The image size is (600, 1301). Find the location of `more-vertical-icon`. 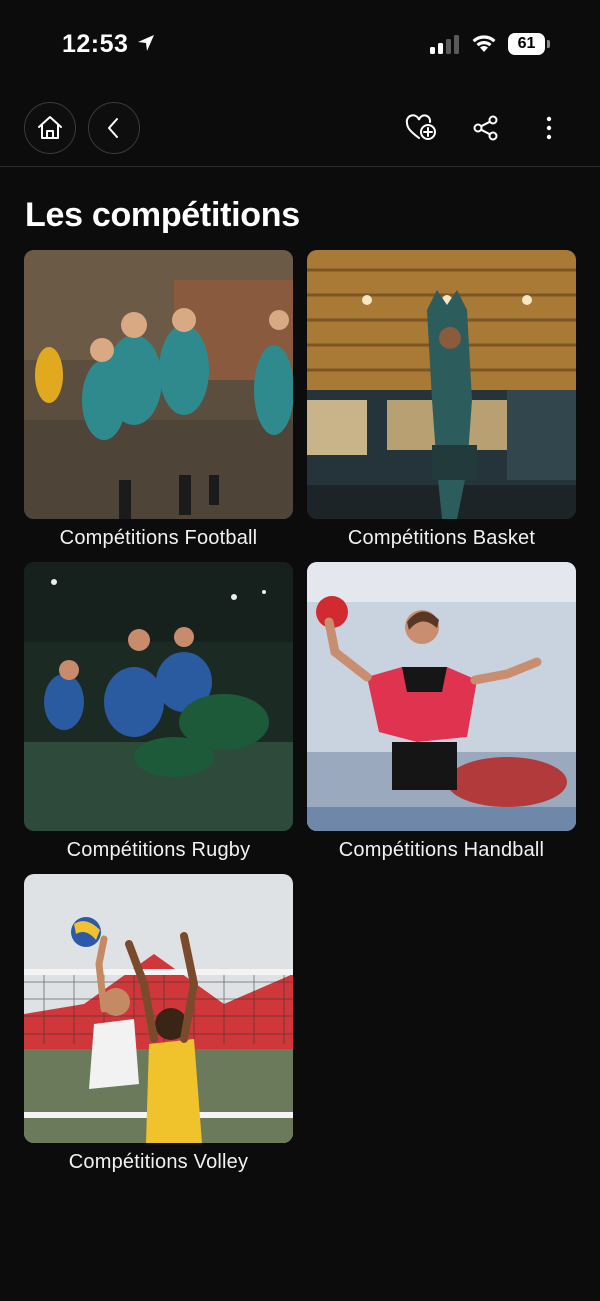

more-vertical-icon is located at coordinates (549, 128).